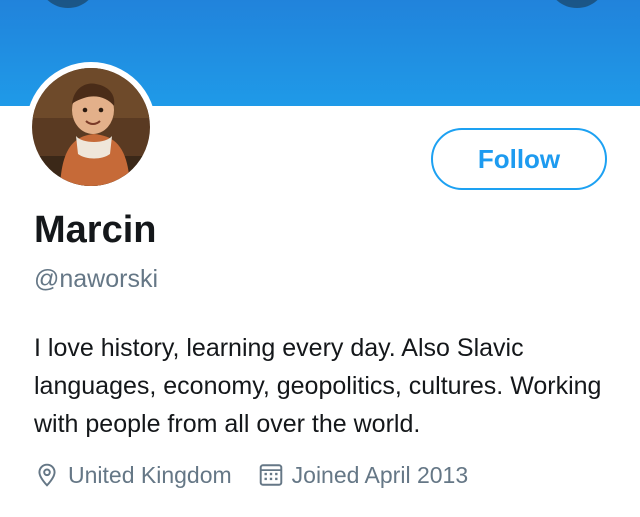 The image size is (640, 517). I want to click on location-item: United Kingdom, so click(133, 475).